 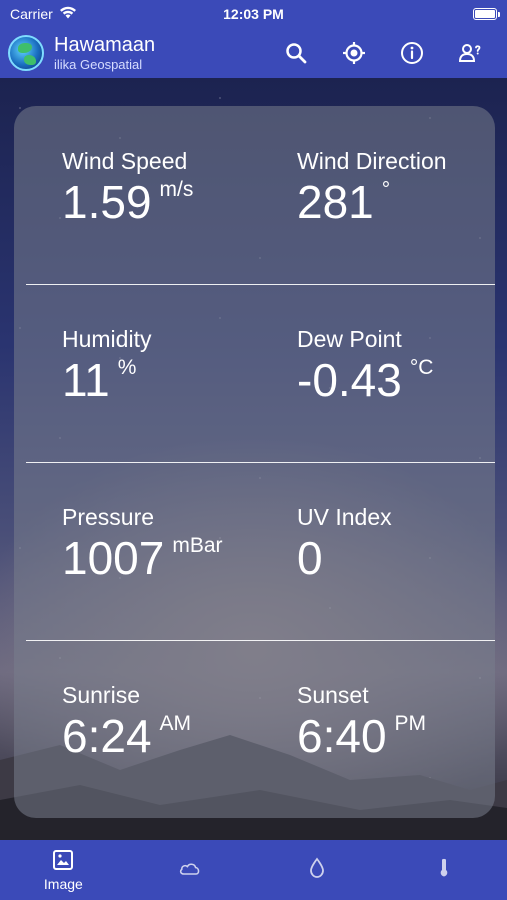 I want to click on app-logo, so click(x=26, y=53).